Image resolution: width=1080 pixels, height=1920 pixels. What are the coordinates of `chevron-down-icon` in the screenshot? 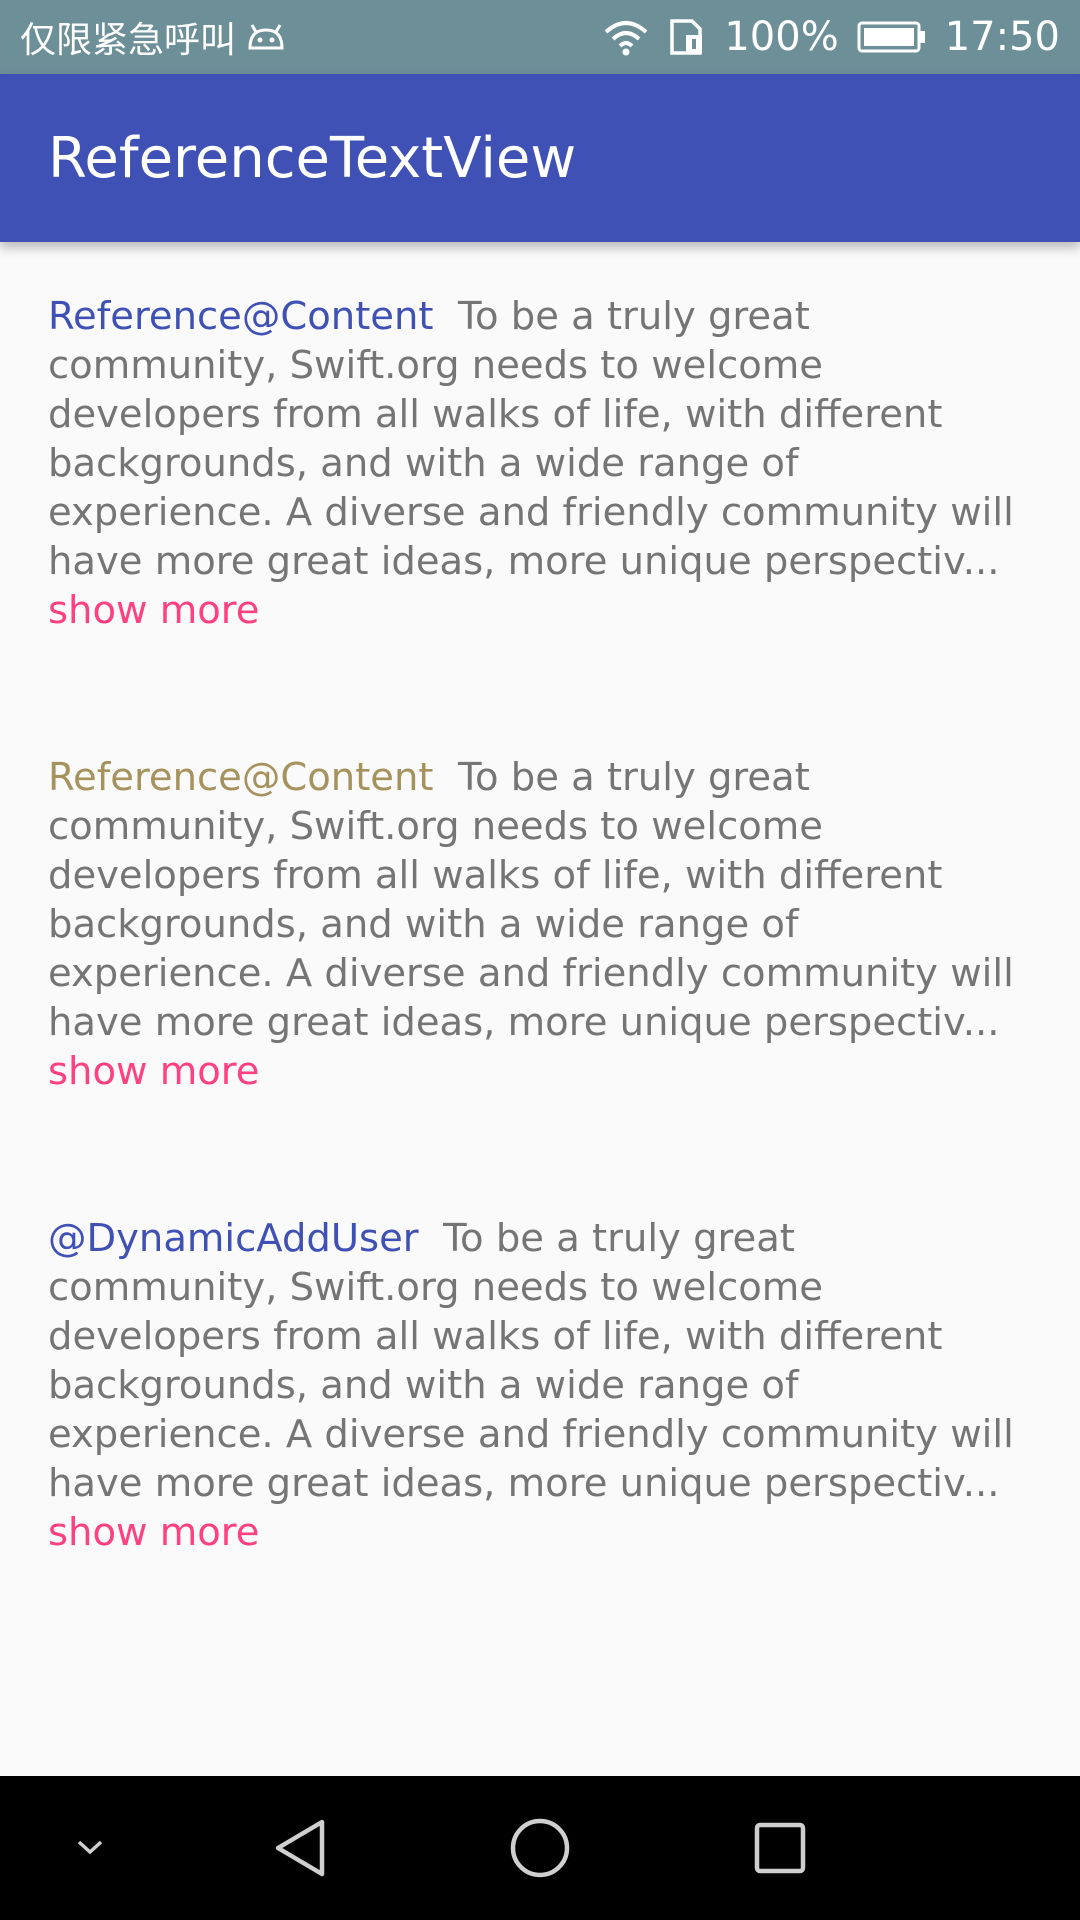 It's located at (90, 1848).